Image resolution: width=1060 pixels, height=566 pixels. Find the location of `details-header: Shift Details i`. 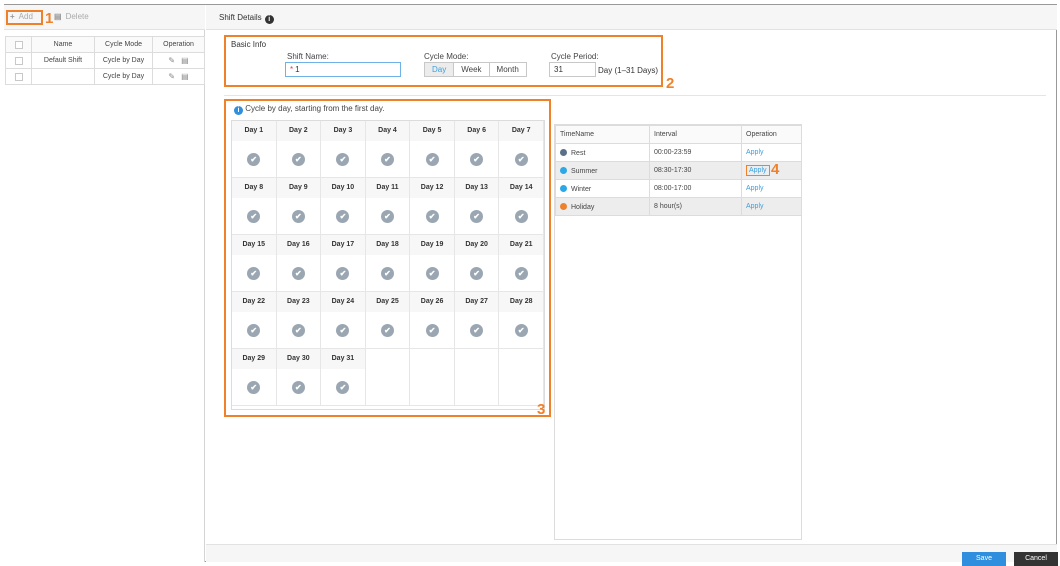

details-header: Shift Details i is located at coordinates (631, 17).